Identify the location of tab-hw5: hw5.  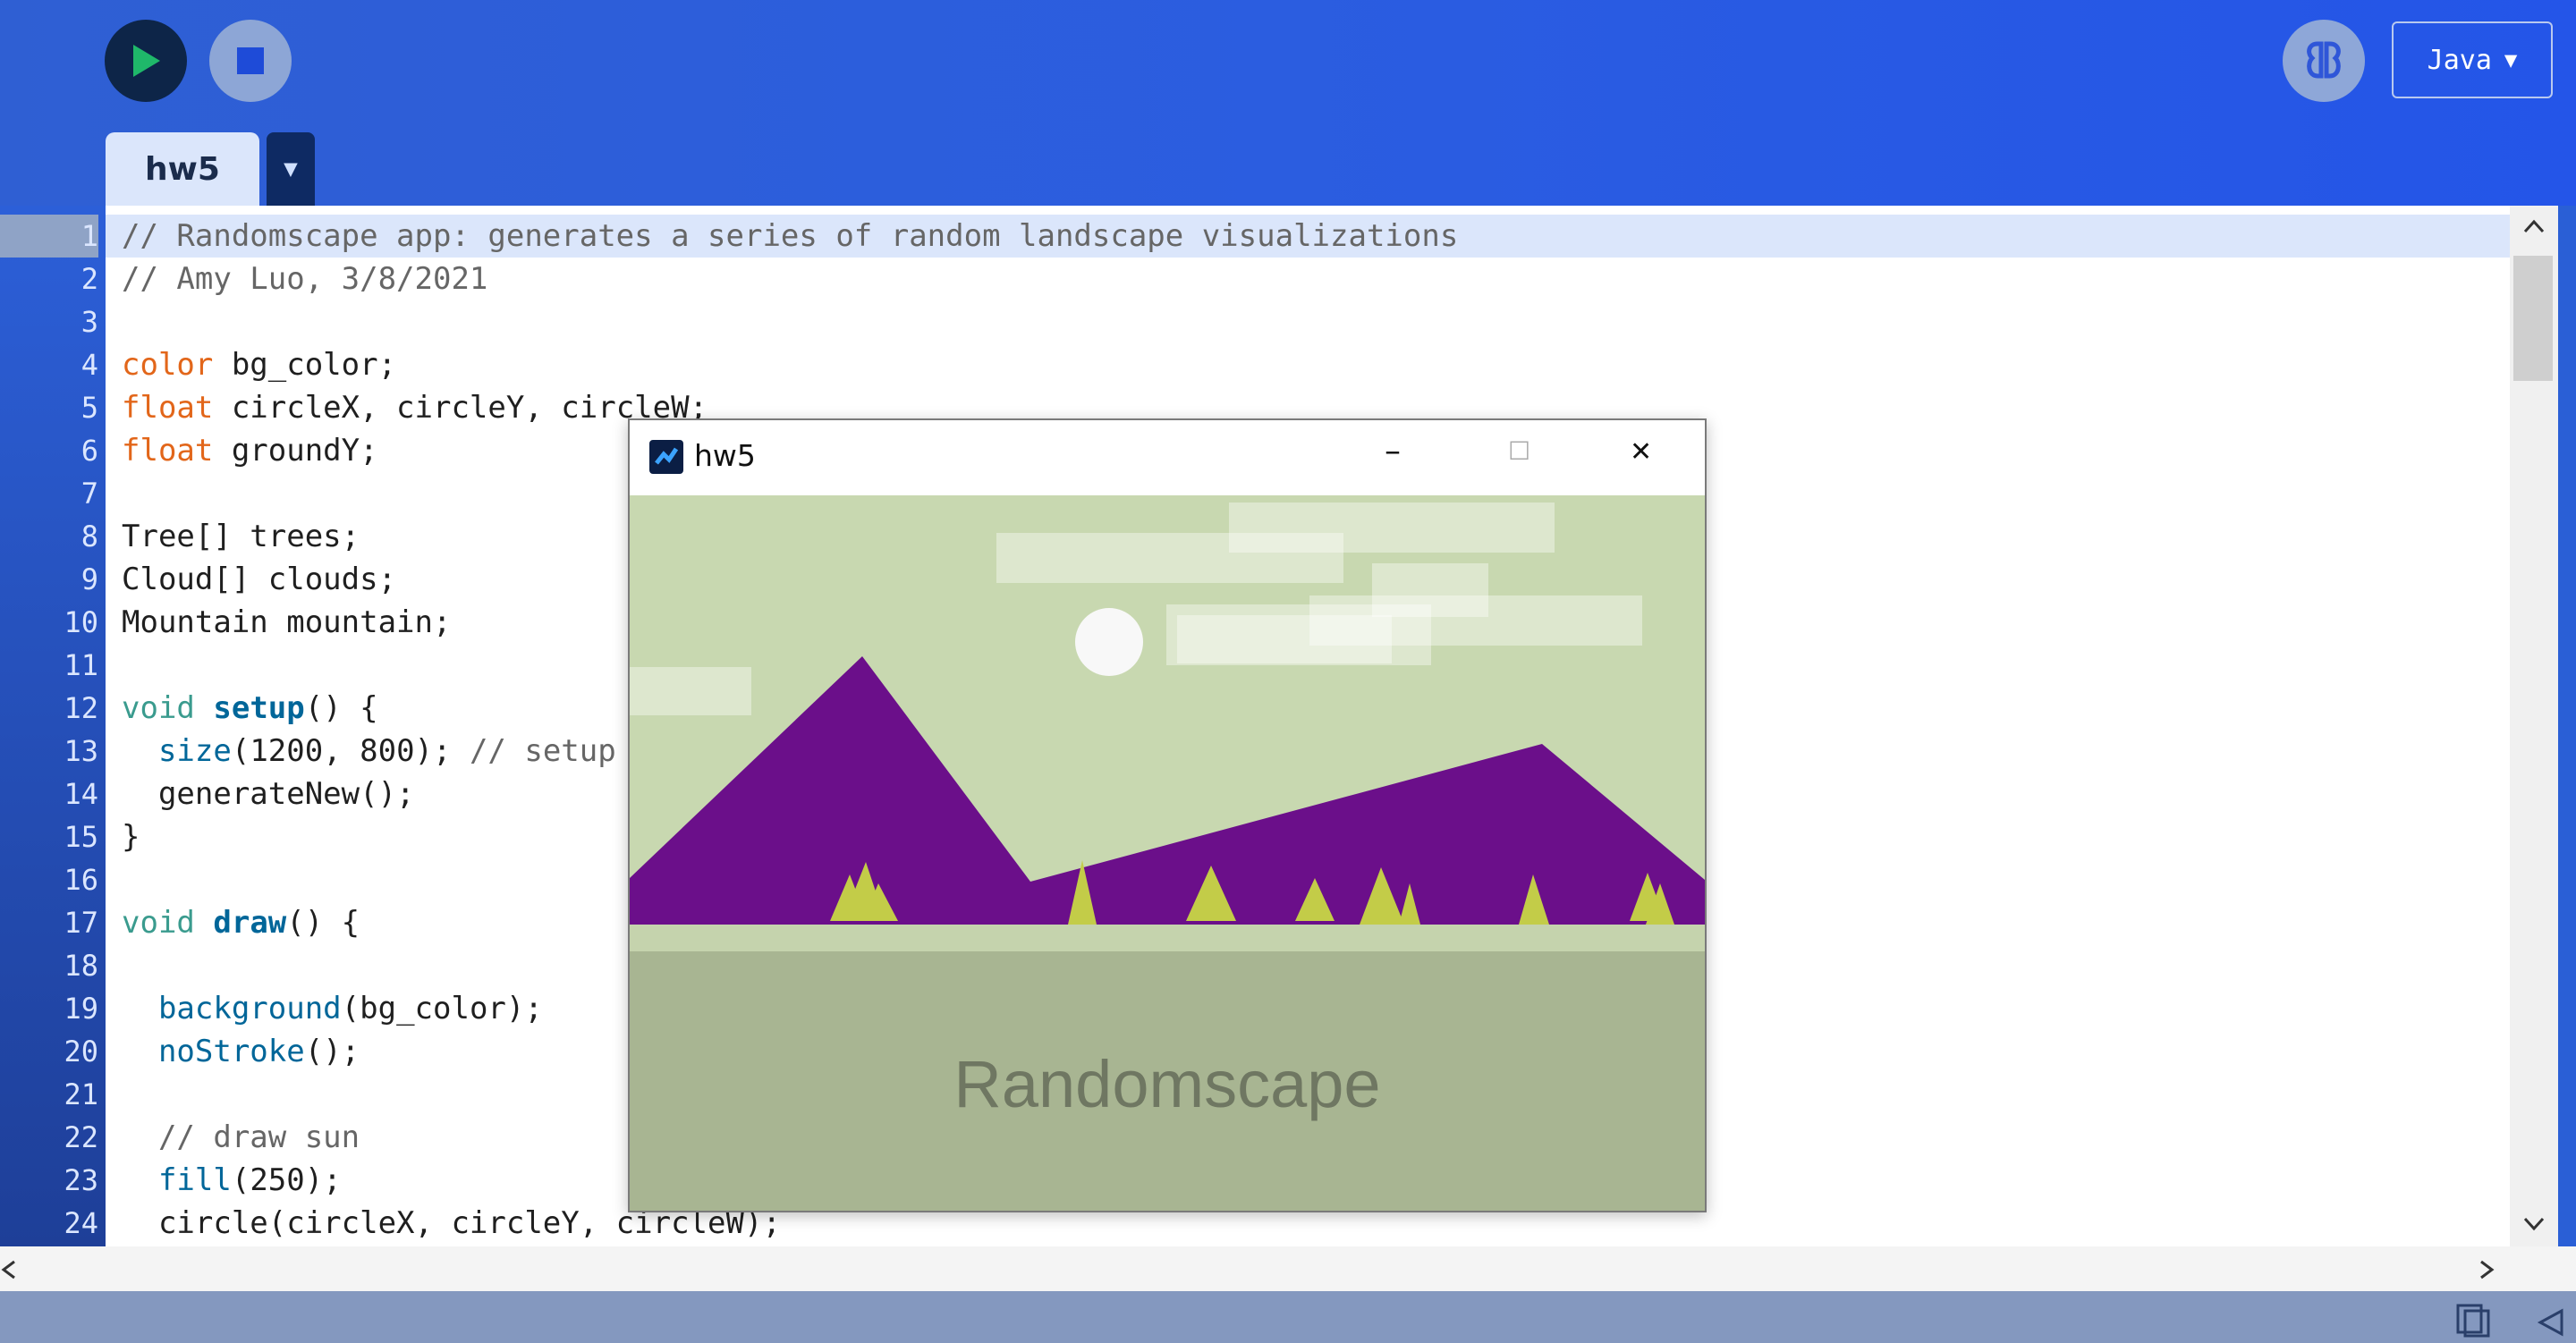
(182, 169).